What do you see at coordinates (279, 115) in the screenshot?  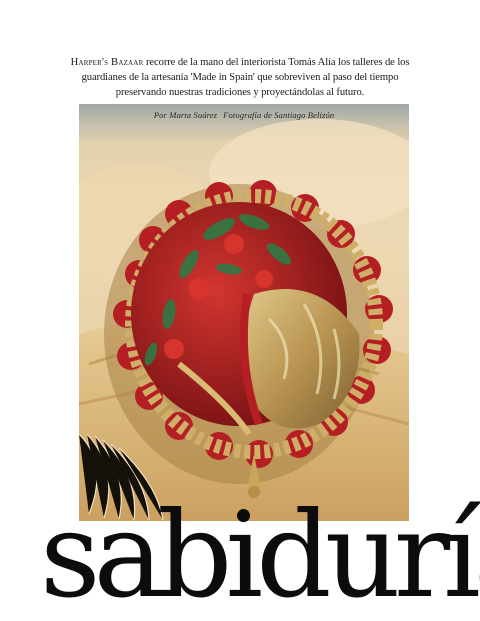 I see `photographer-credit: Fotografía de Santiago Belizón` at bounding box center [279, 115].